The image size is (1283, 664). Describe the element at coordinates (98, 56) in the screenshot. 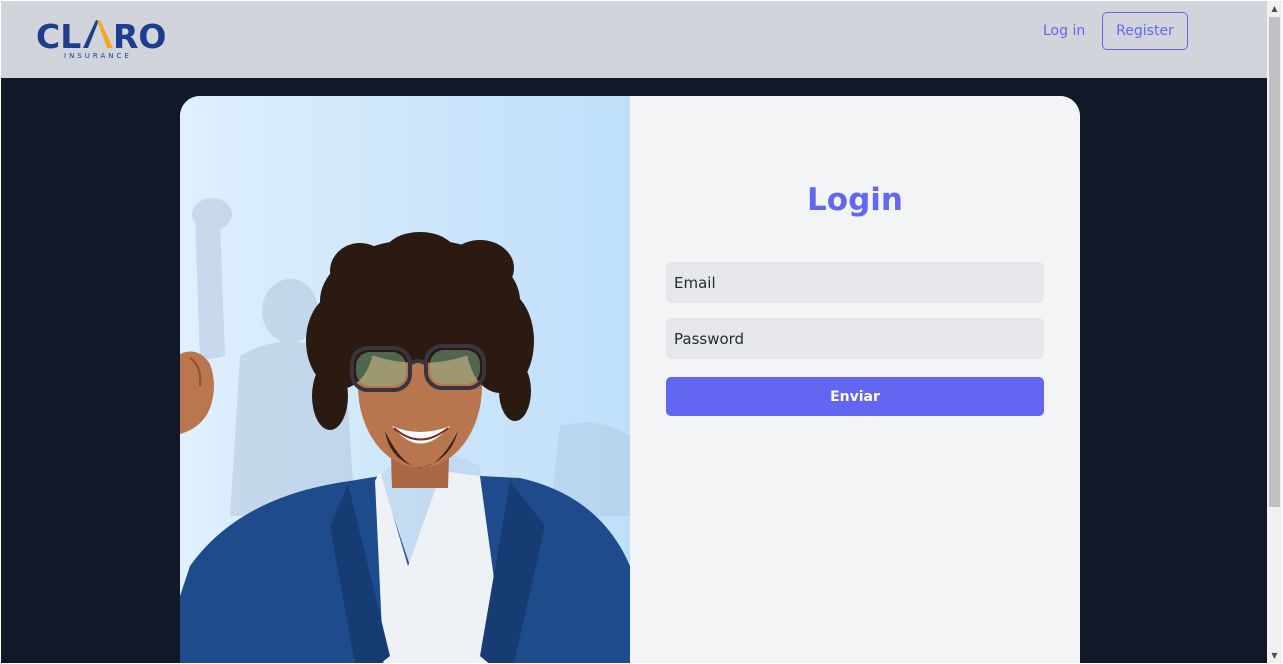

I see `logo-subtitle: INSURANCE` at that location.